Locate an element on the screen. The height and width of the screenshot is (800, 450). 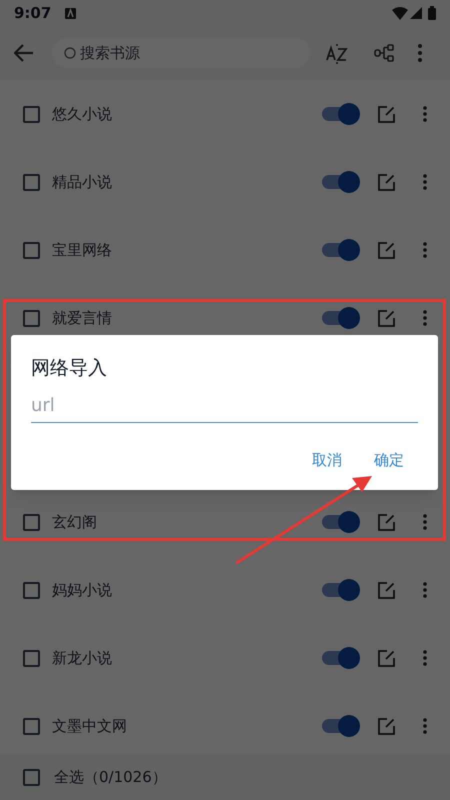
source-name: 宝里网络 is located at coordinates (82, 250).